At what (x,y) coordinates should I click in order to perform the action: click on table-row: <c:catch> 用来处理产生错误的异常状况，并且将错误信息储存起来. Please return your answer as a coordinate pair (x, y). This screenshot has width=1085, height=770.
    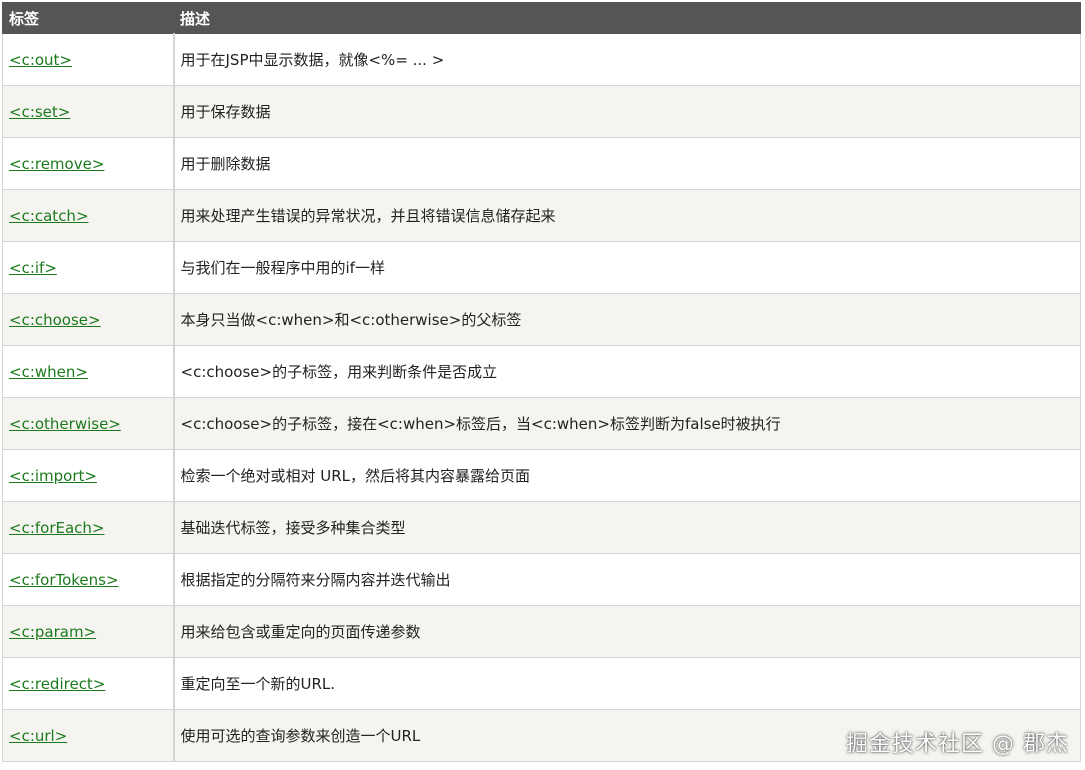
    Looking at the image, I should click on (541, 215).